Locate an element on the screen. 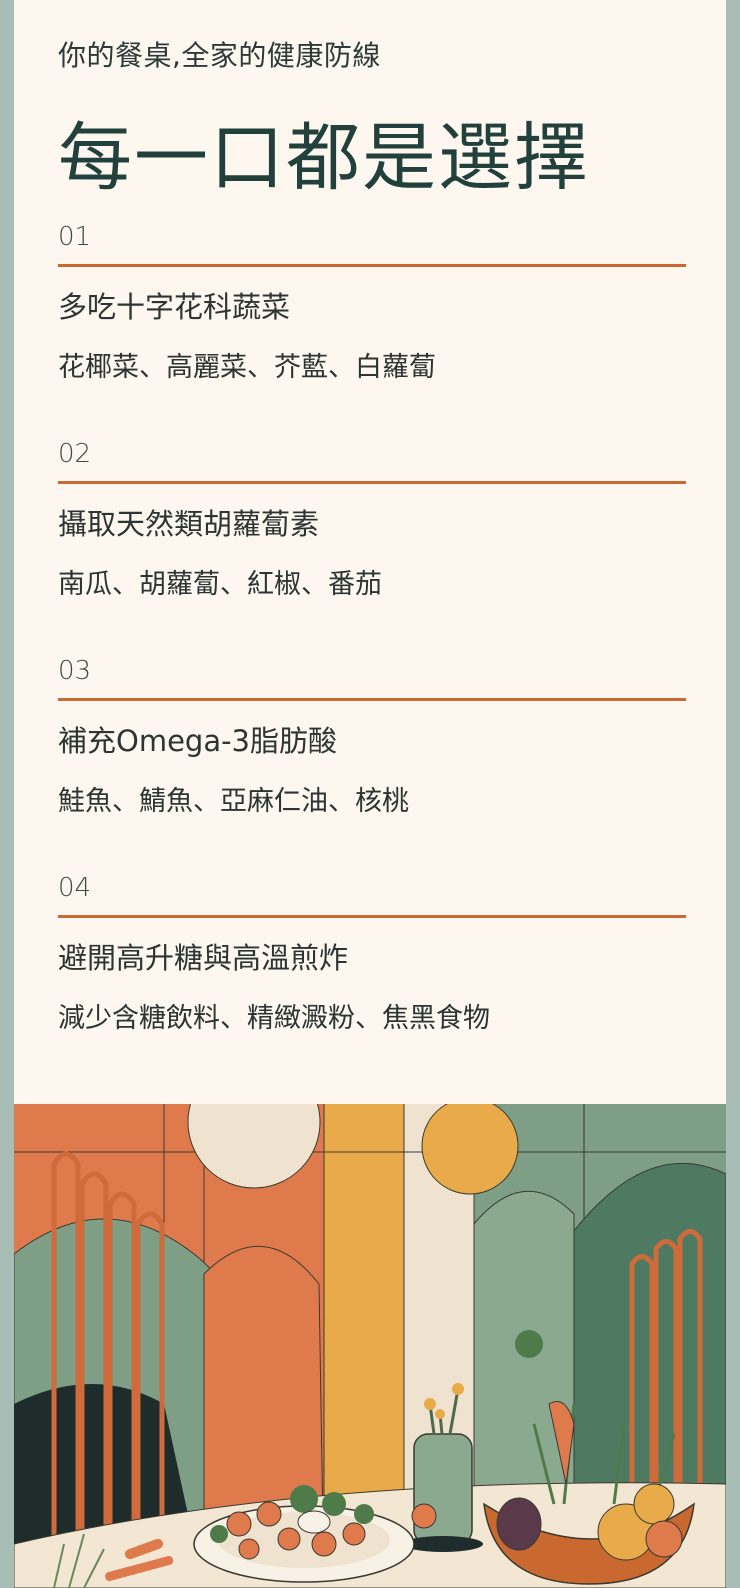  page-subtitle: 你的餐桌,全家的健康防線 is located at coordinates (219, 55).